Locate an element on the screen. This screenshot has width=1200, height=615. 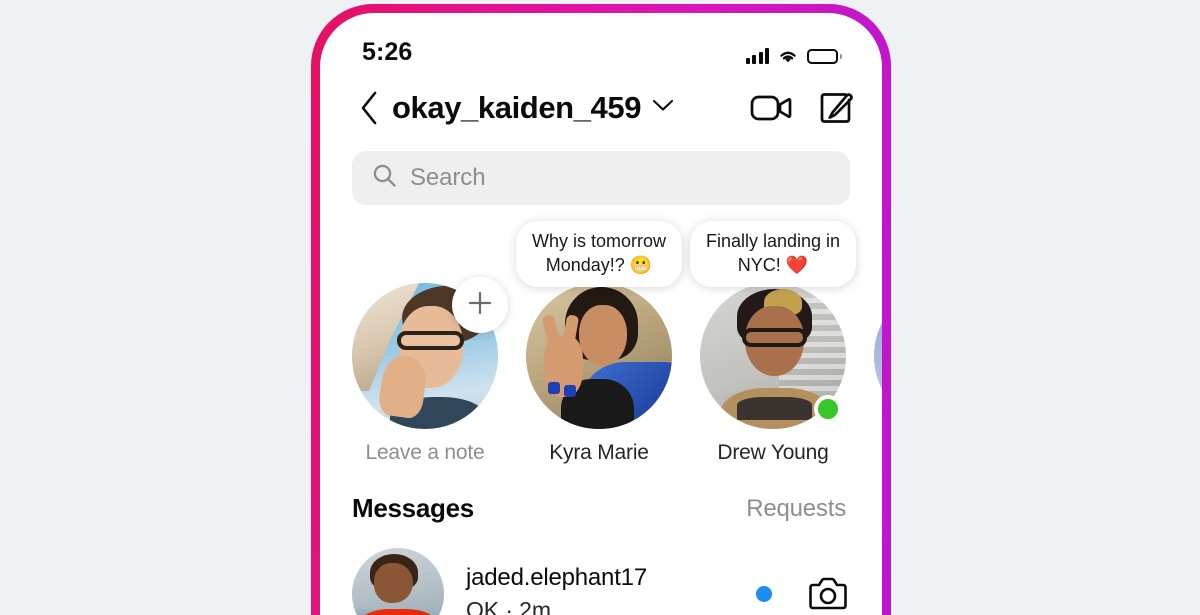
battery-full-icon is located at coordinates (824, 56).